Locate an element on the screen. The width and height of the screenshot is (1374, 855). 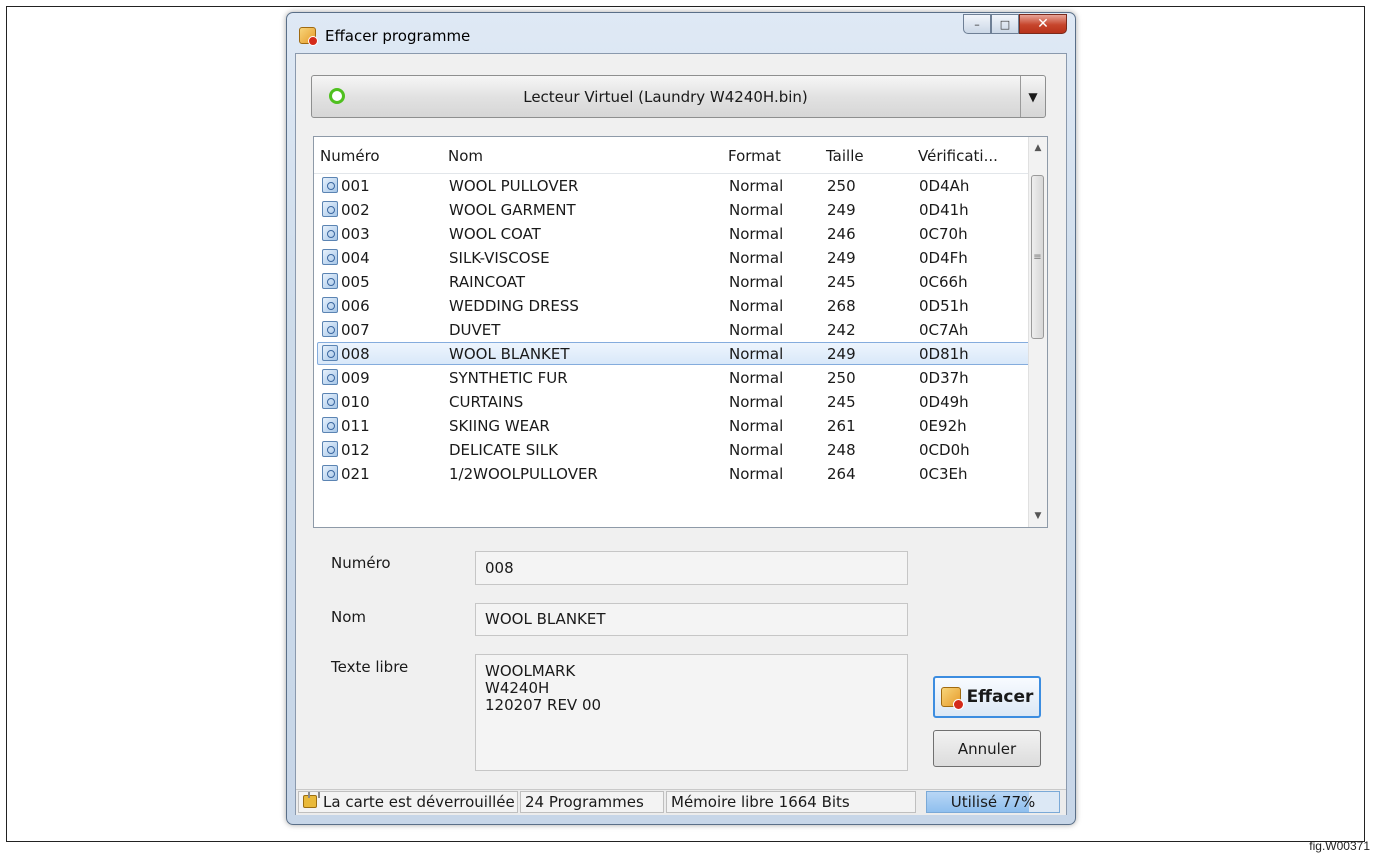
cell-check: 0D4Ah is located at coordinates (944, 186).